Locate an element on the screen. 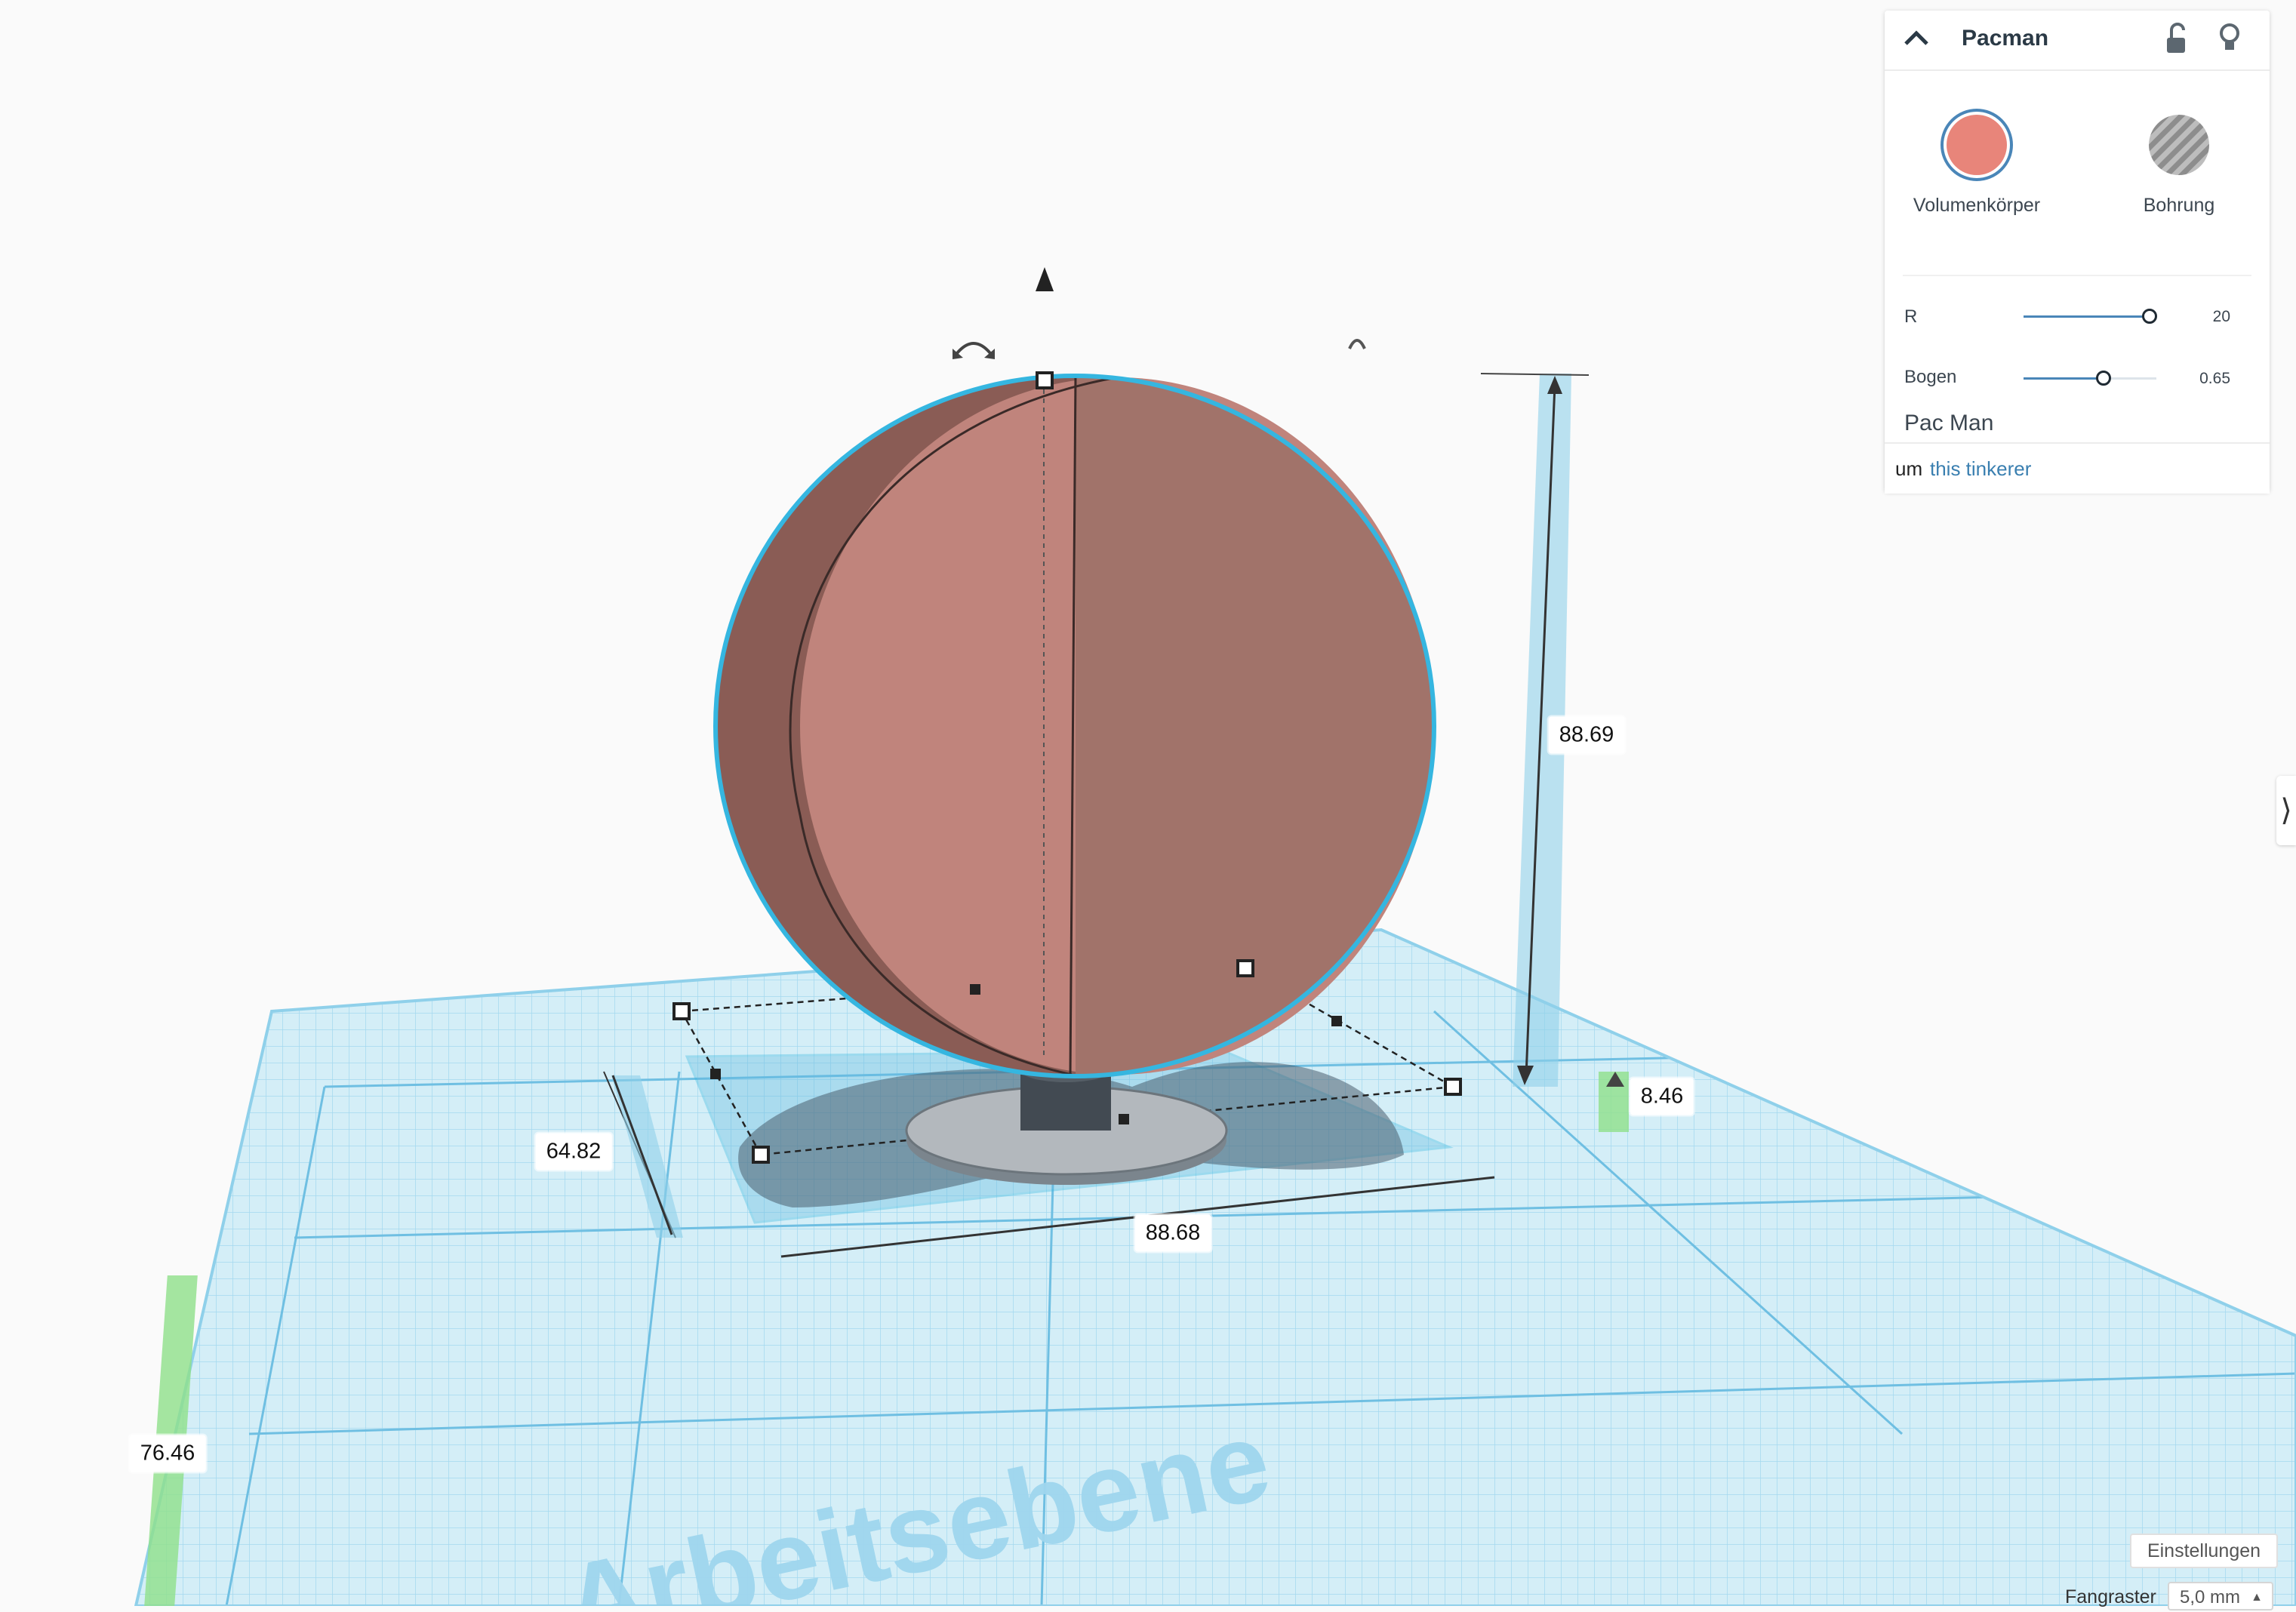 The height and width of the screenshot is (1612, 2296). inspector-footer: um this tinkerer is located at coordinates (2077, 468).